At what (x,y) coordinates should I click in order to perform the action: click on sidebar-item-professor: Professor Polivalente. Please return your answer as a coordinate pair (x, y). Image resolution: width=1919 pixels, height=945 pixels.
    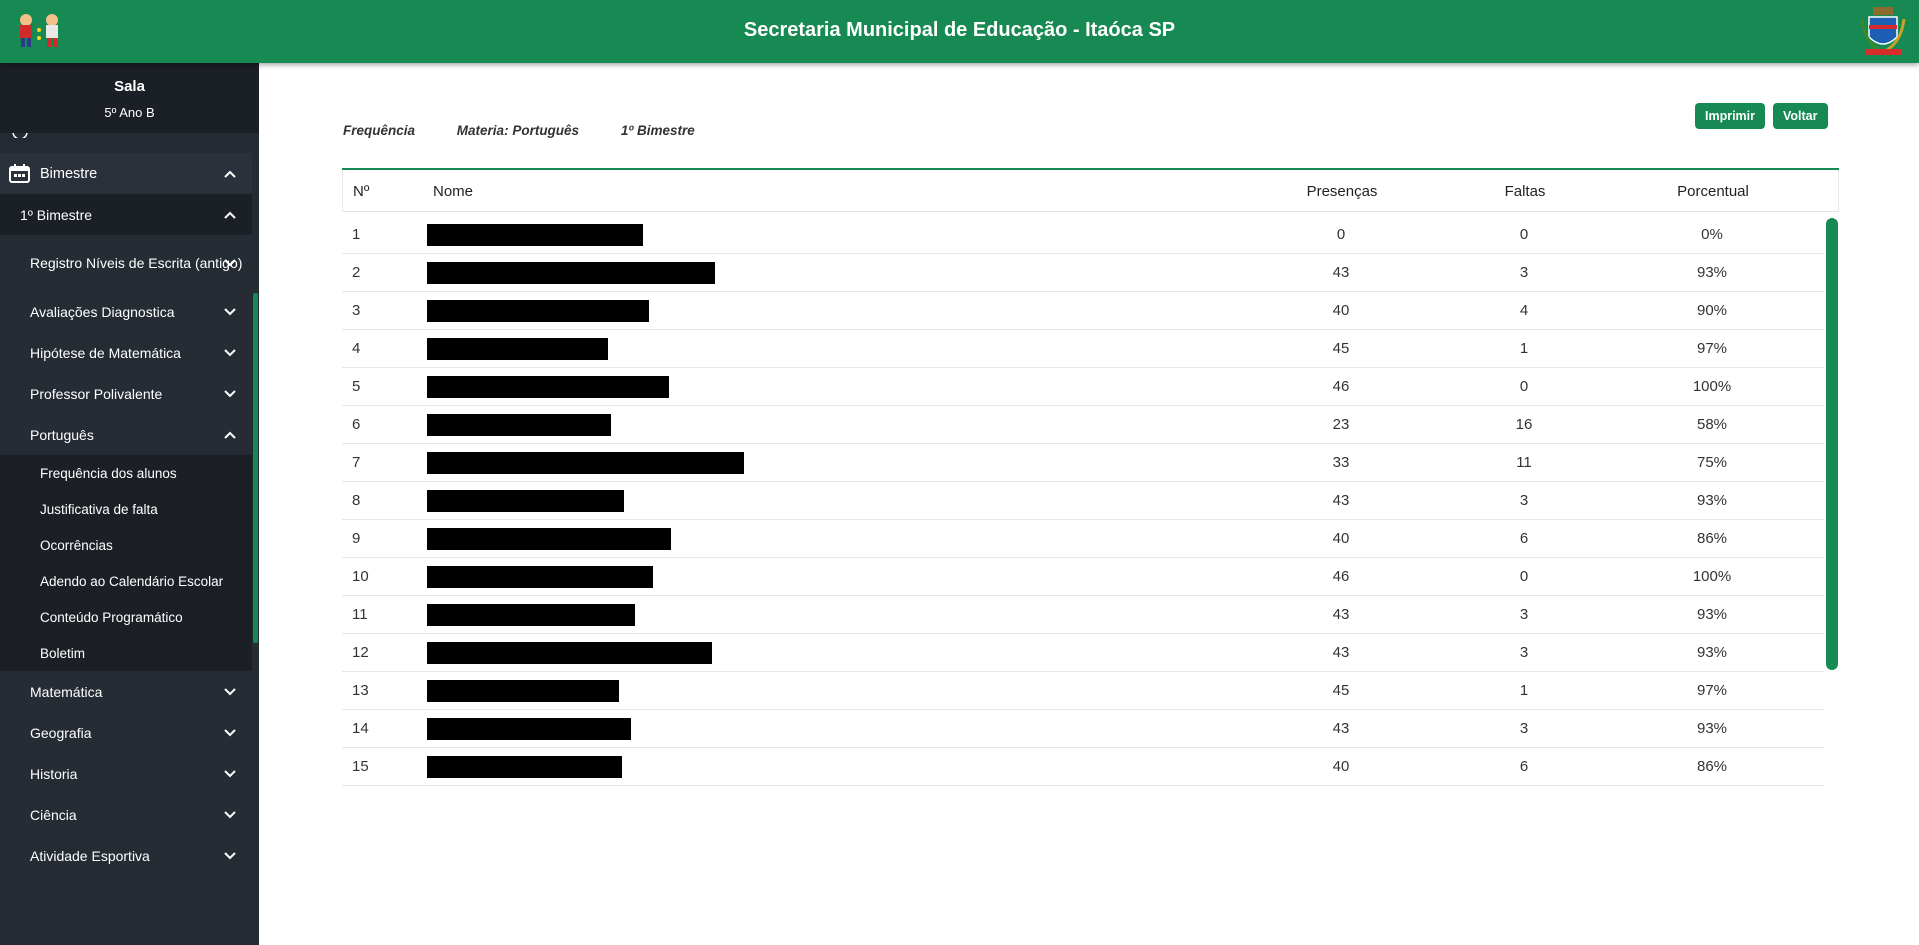
    Looking at the image, I should click on (126, 393).